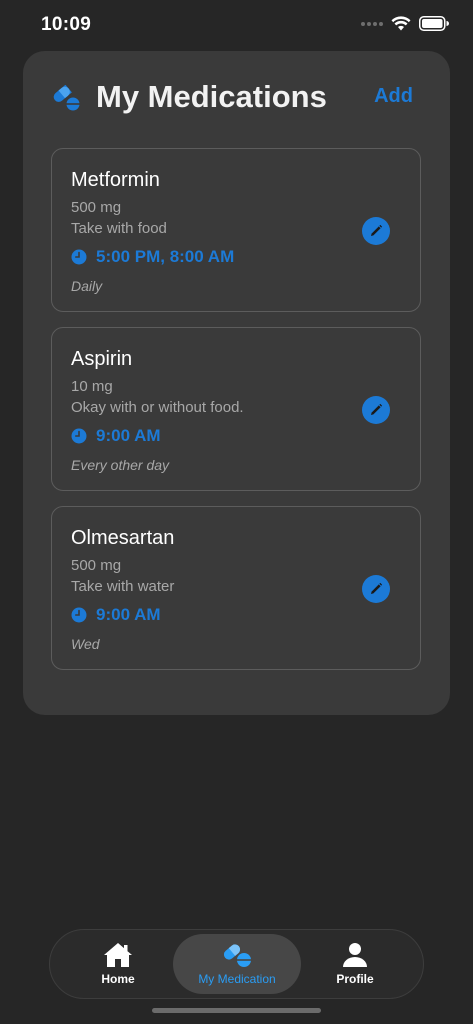 The image size is (473, 1024). I want to click on wifi-icon, so click(401, 23).